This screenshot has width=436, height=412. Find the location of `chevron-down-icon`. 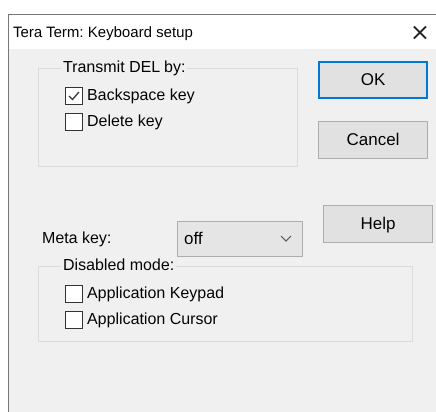

chevron-down-icon is located at coordinates (286, 239).